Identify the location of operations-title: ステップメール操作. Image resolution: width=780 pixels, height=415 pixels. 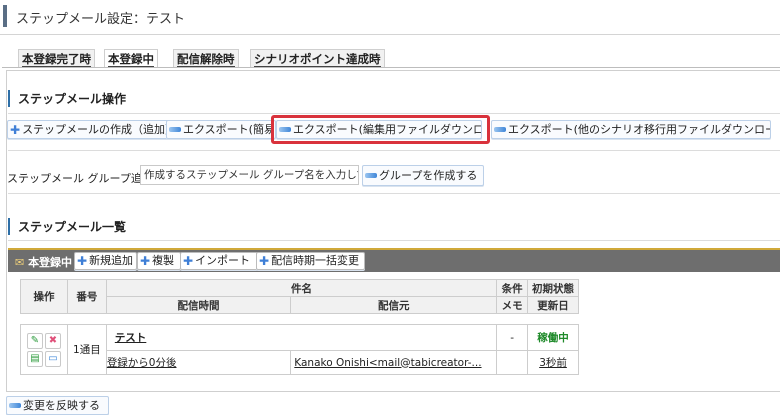
(67, 98).